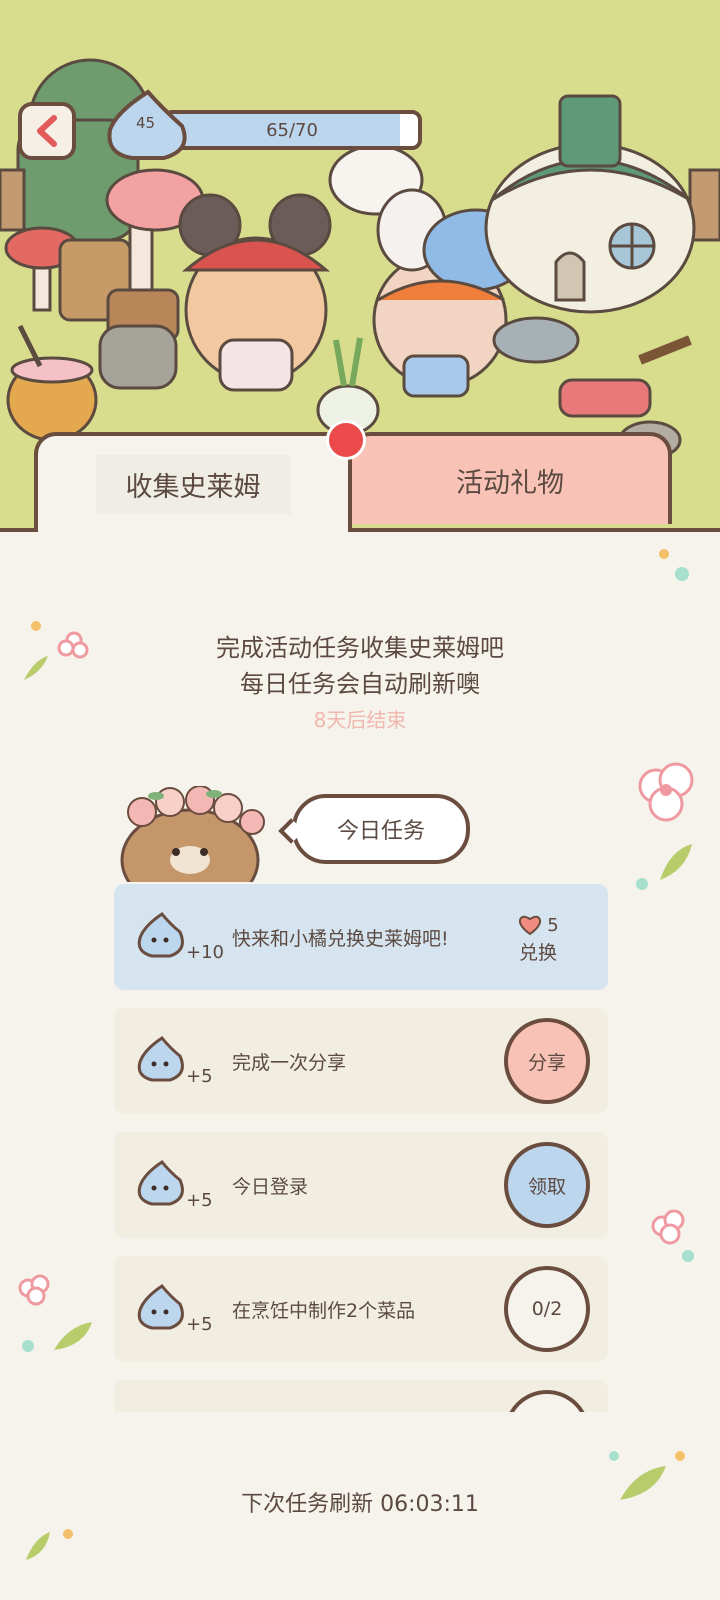 This screenshot has height=1600, width=720. Describe the element at coordinates (324, 1310) in the screenshot. I see `task-description: 在烹饪中制作2个菜品` at that location.